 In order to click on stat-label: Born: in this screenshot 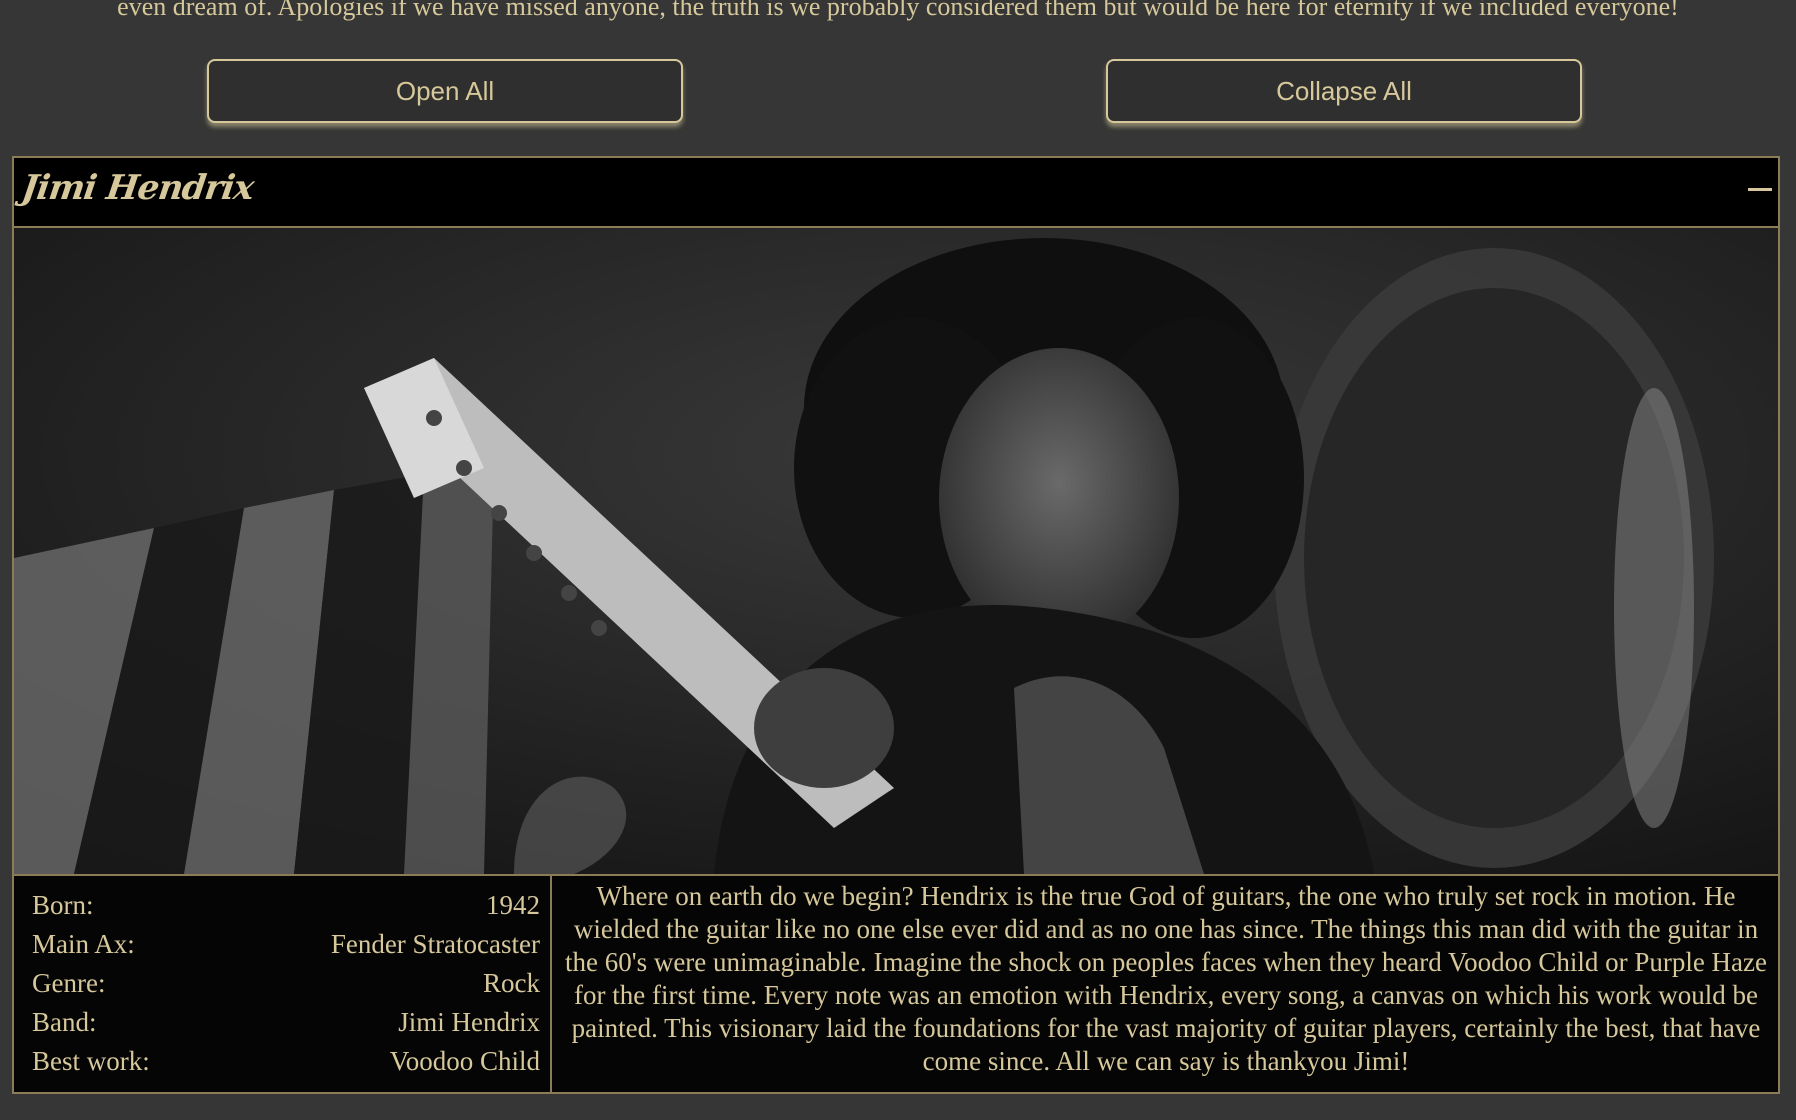, I will do `click(63, 905)`.